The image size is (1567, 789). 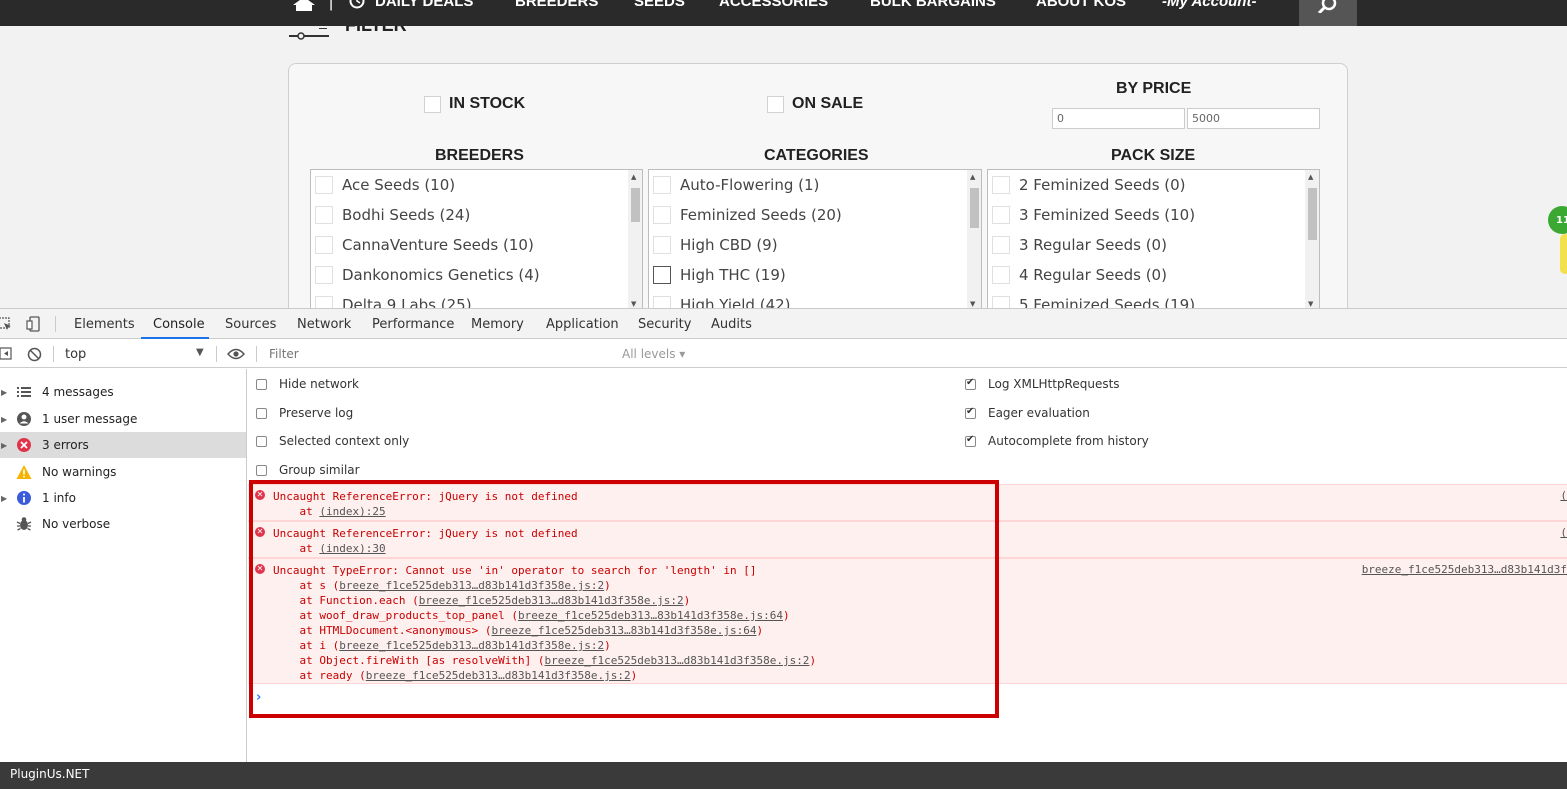 What do you see at coordinates (1153, 275) in the screenshot?
I see `list-item: 4 Regular Seeds (0)` at bounding box center [1153, 275].